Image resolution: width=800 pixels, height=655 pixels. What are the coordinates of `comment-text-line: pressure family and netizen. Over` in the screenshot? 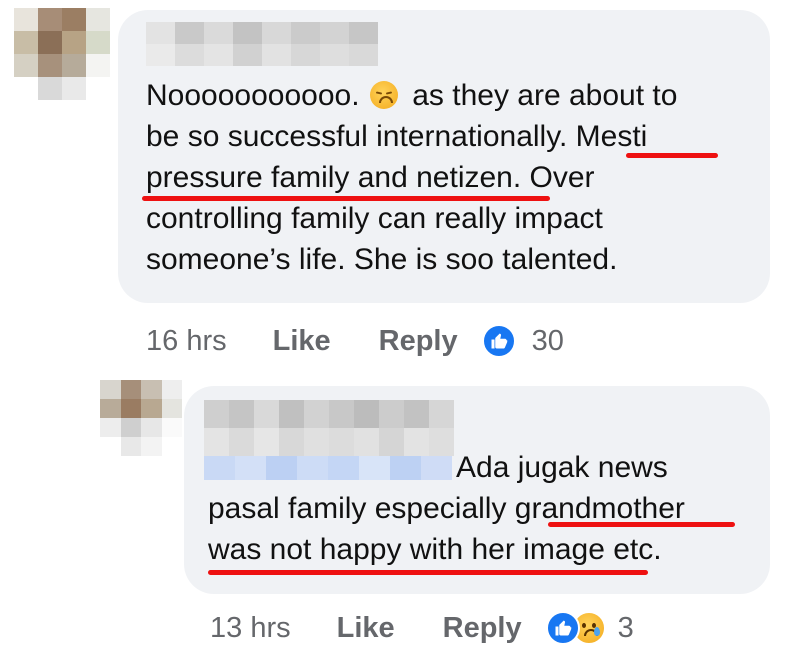 It's located at (370, 177).